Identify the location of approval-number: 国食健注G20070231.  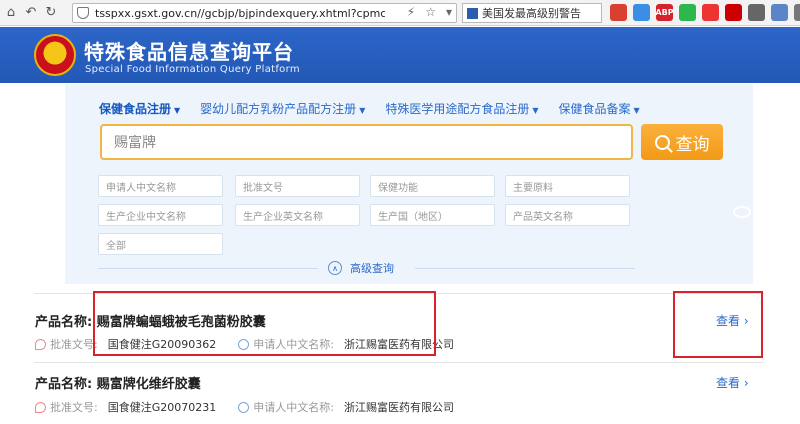
(162, 407).